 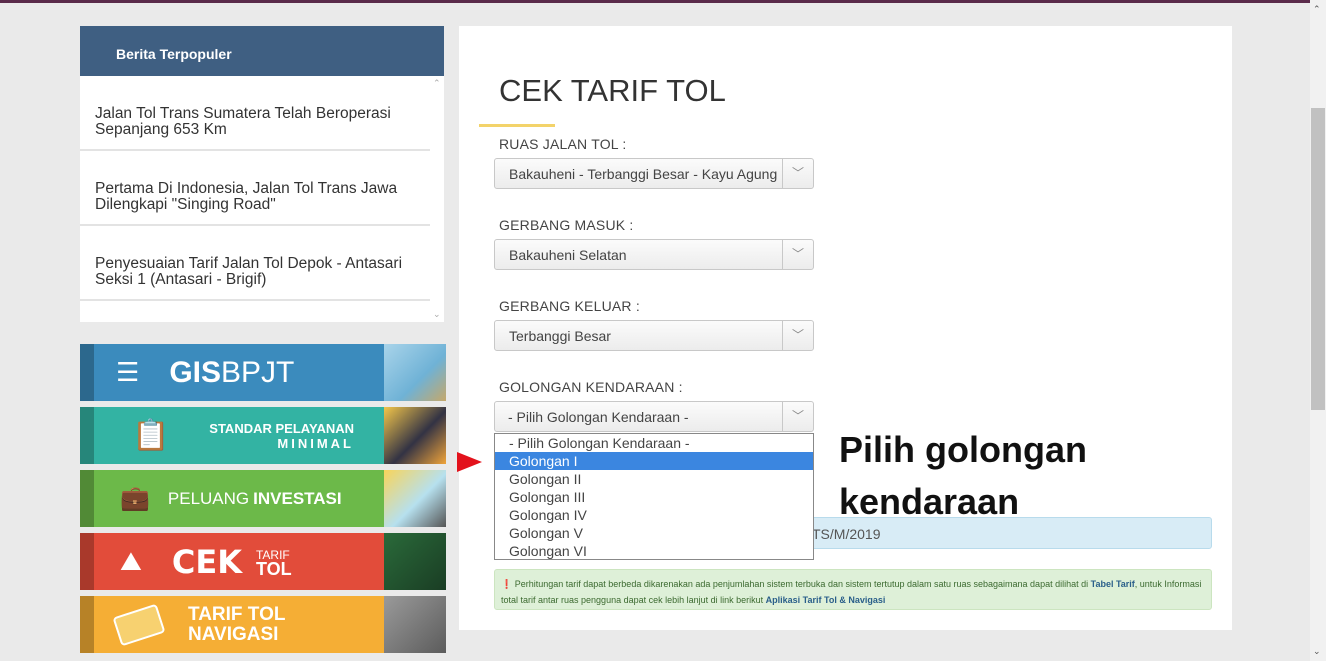 What do you see at coordinates (654, 461) in the screenshot?
I see `golongan-option-selected: Golongan I` at bounding box center [654, 461].